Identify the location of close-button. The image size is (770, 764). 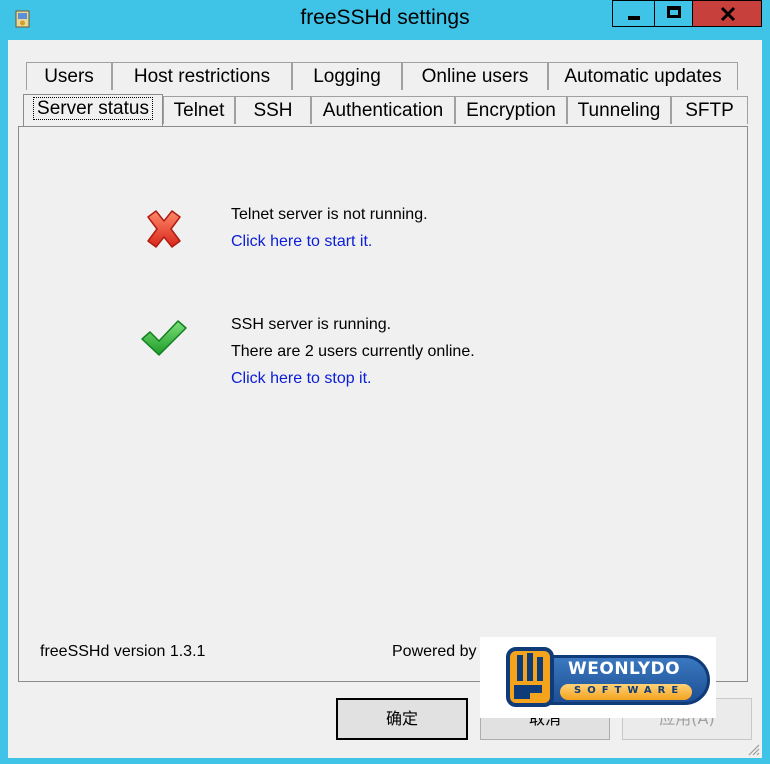
(727, 13).